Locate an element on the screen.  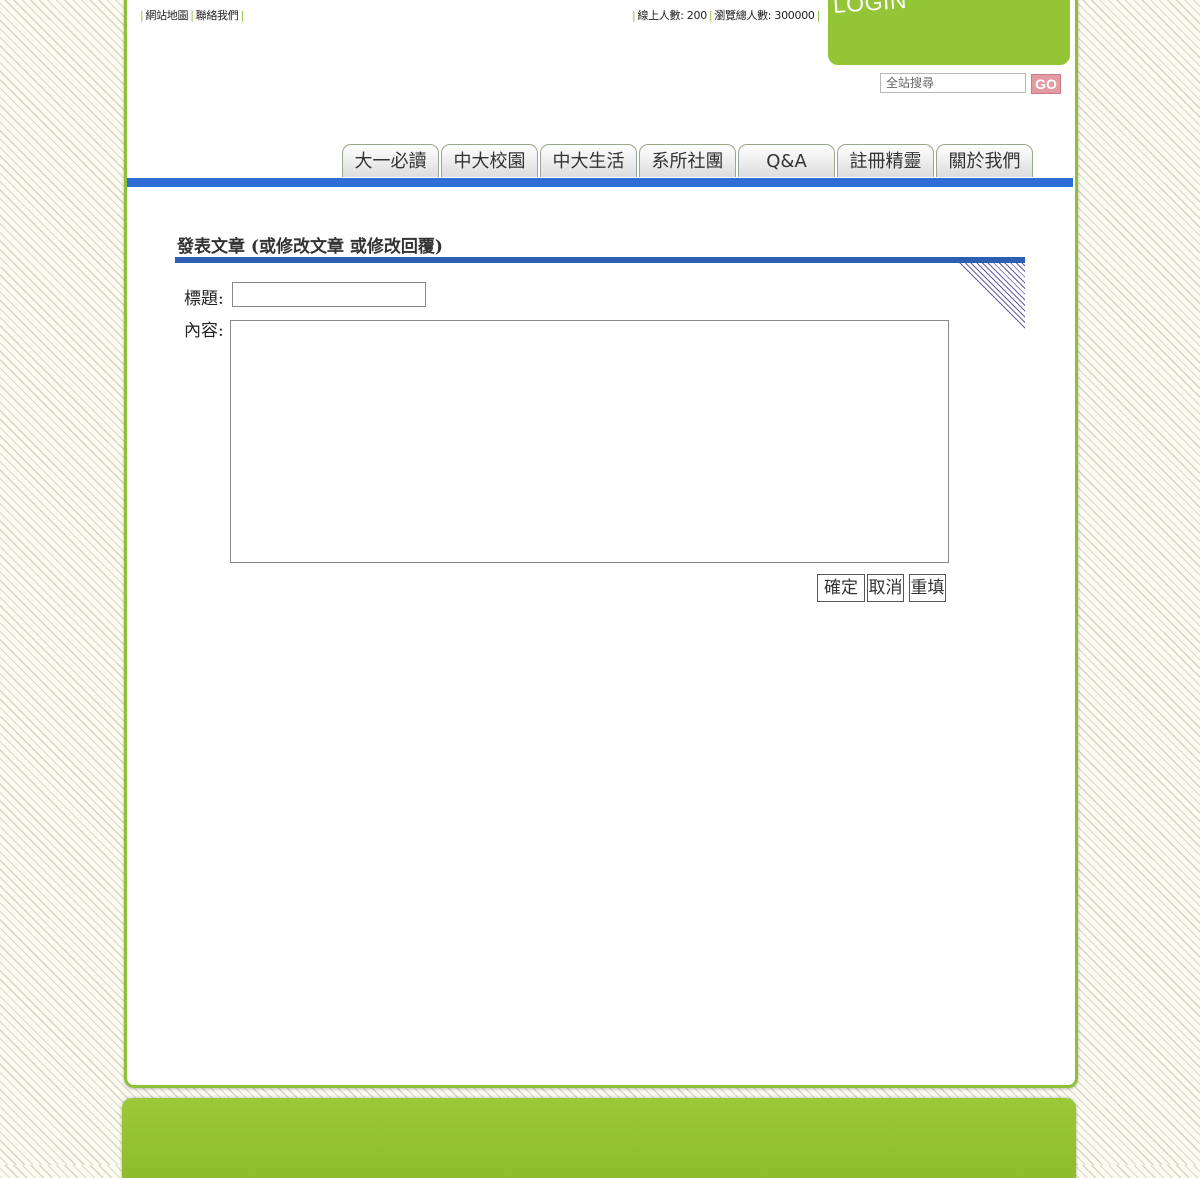
visitor-stats: | 線上人數: 200 | 瀏覽總人數: 300000 | is located at coordinates (726, 15).